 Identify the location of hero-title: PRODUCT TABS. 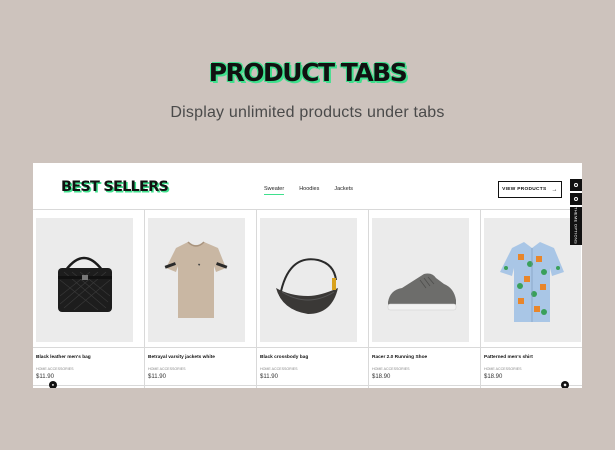
(308, 72).